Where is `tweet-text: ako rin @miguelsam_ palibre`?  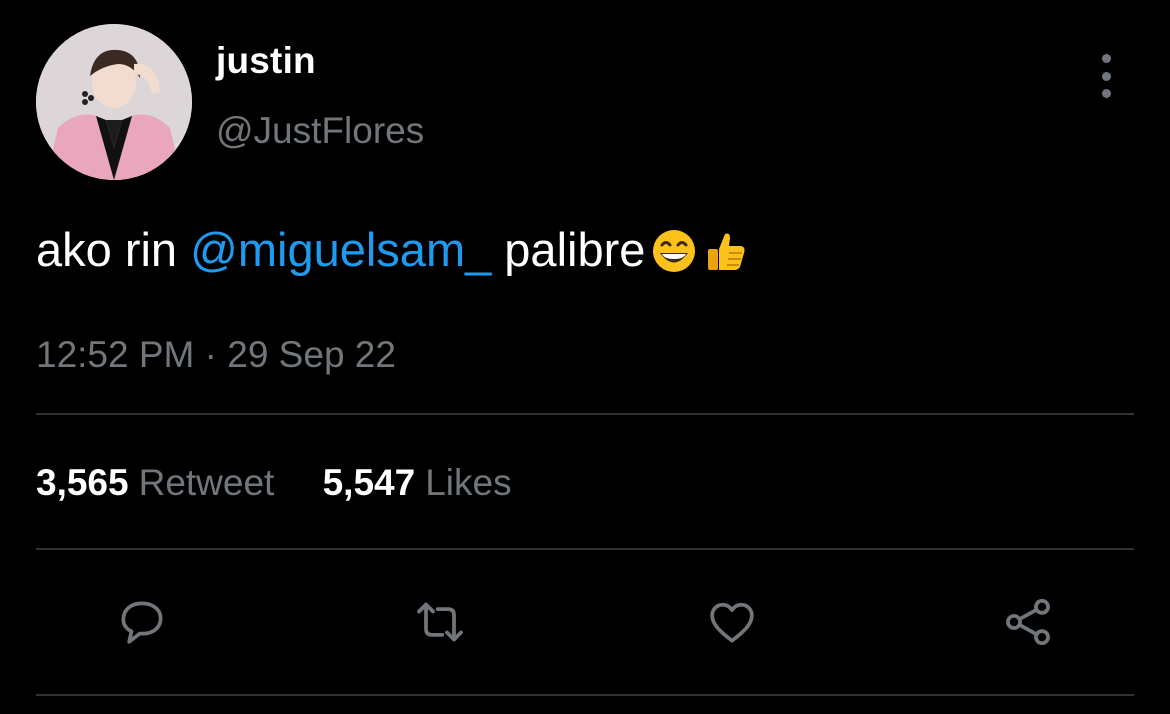
tweet-text: ako rin @miguelsam_ palibre is located at coordinates (392, 253).